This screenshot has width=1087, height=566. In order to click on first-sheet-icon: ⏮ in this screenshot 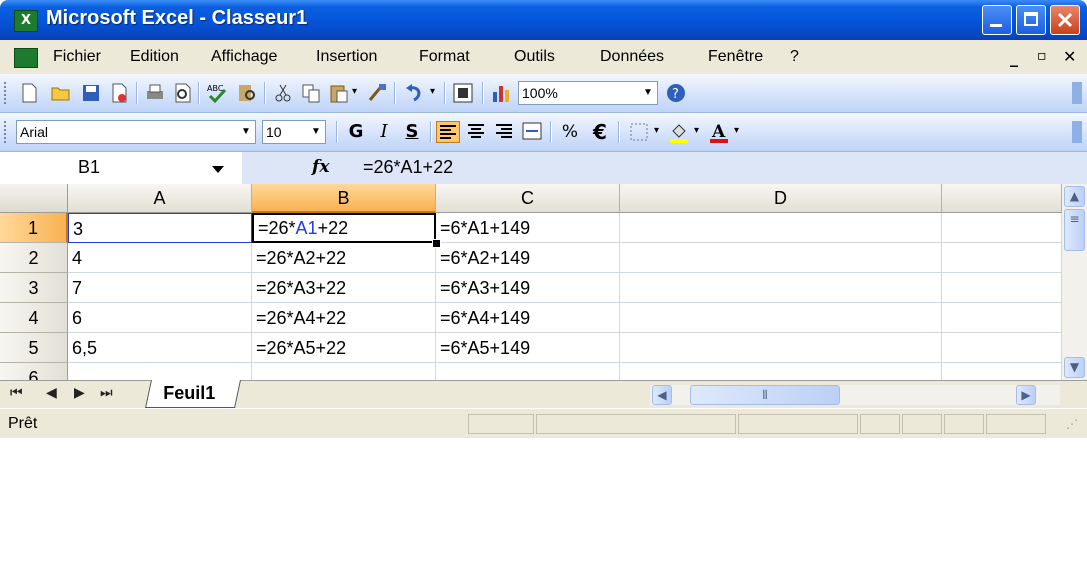, I will do `click(16, 393)`.